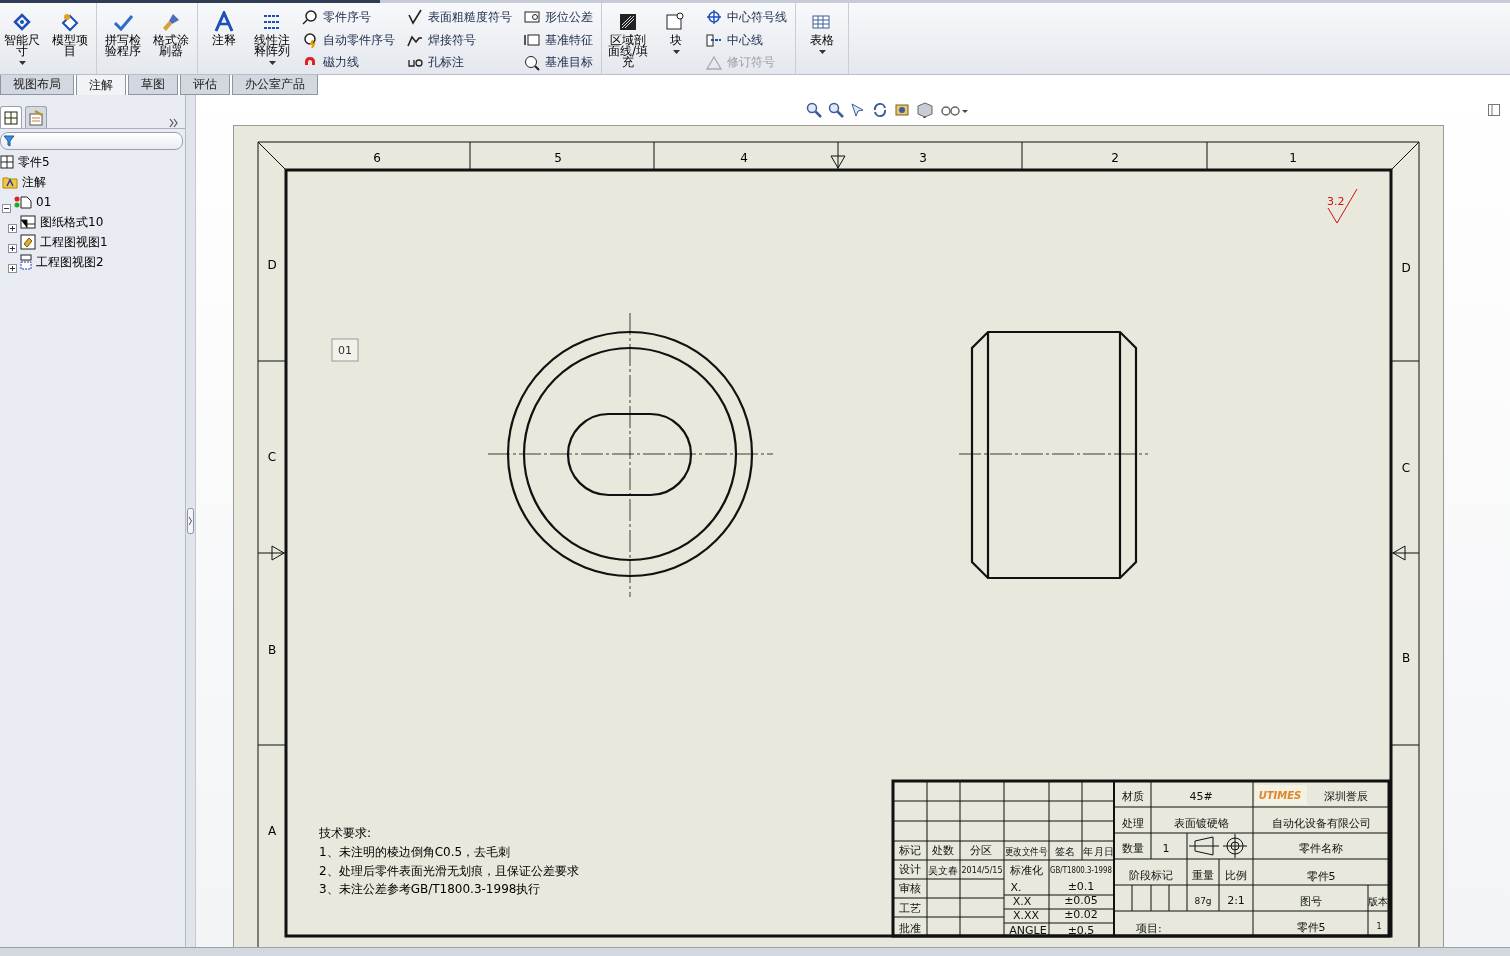 This screenshot has height=956, width=1510. Describe the element at coordinates (70, 38) in the screenshot. I see `ribbon-button: 模型项目` at that location.